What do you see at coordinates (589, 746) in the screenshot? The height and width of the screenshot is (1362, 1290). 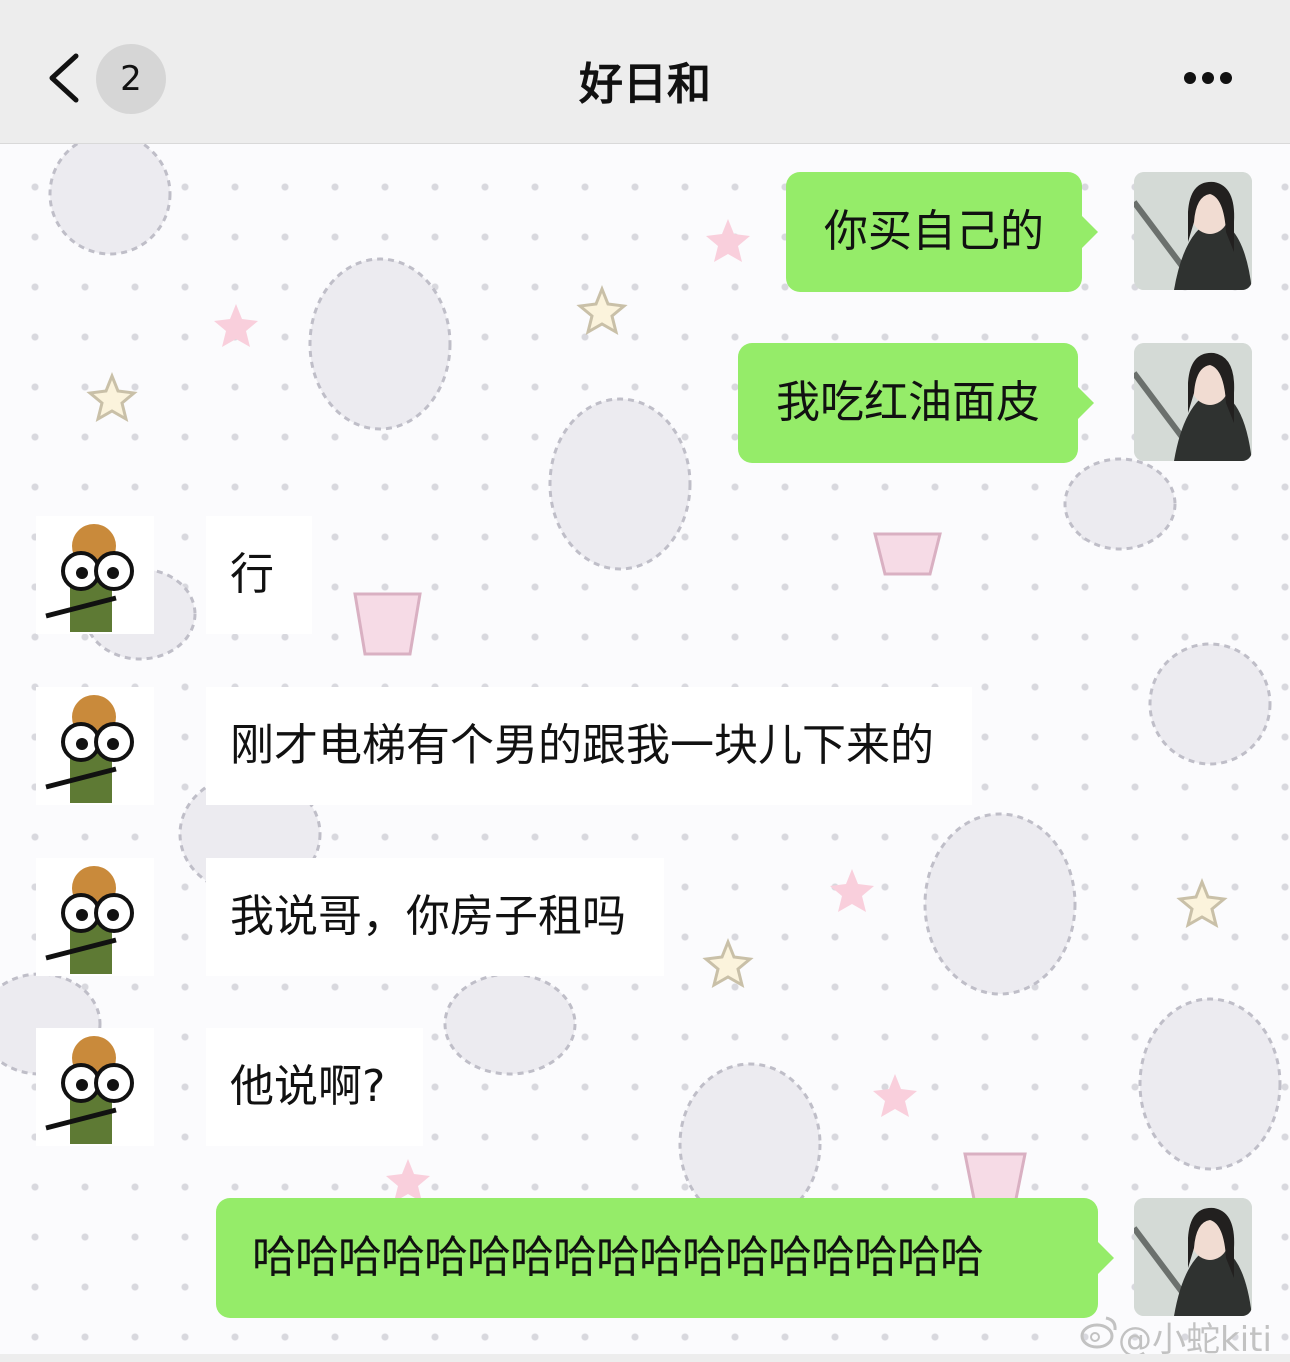 I see `message-bubble-incoming: 刚才电梯有个男的跟我一块儿下来的` at bounding box center [589, 746].